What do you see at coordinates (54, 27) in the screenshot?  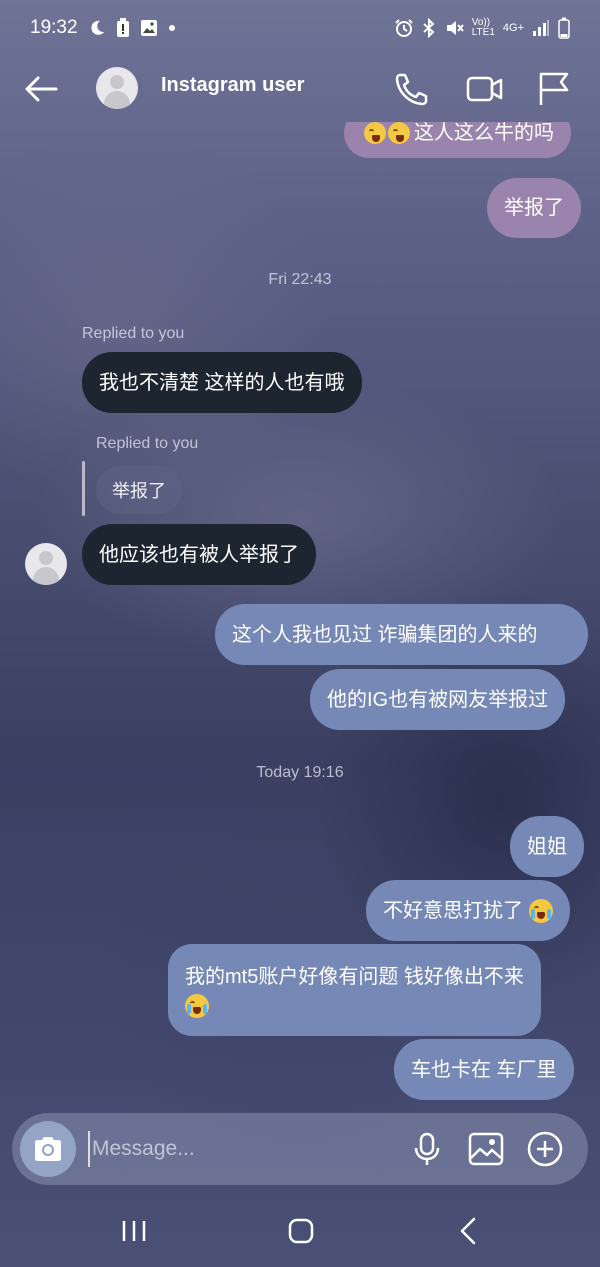 I see `status-time: 19:32` at bounding box center [54, 27].